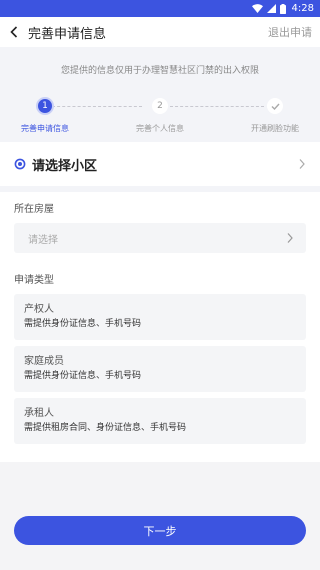 Image resolution: width=320 pixels, height=570 pixels. What do you see at coordinates (160, 530) in the screenshot?
I see `next-step-button: 下一步` at bounding box center [160, 530].